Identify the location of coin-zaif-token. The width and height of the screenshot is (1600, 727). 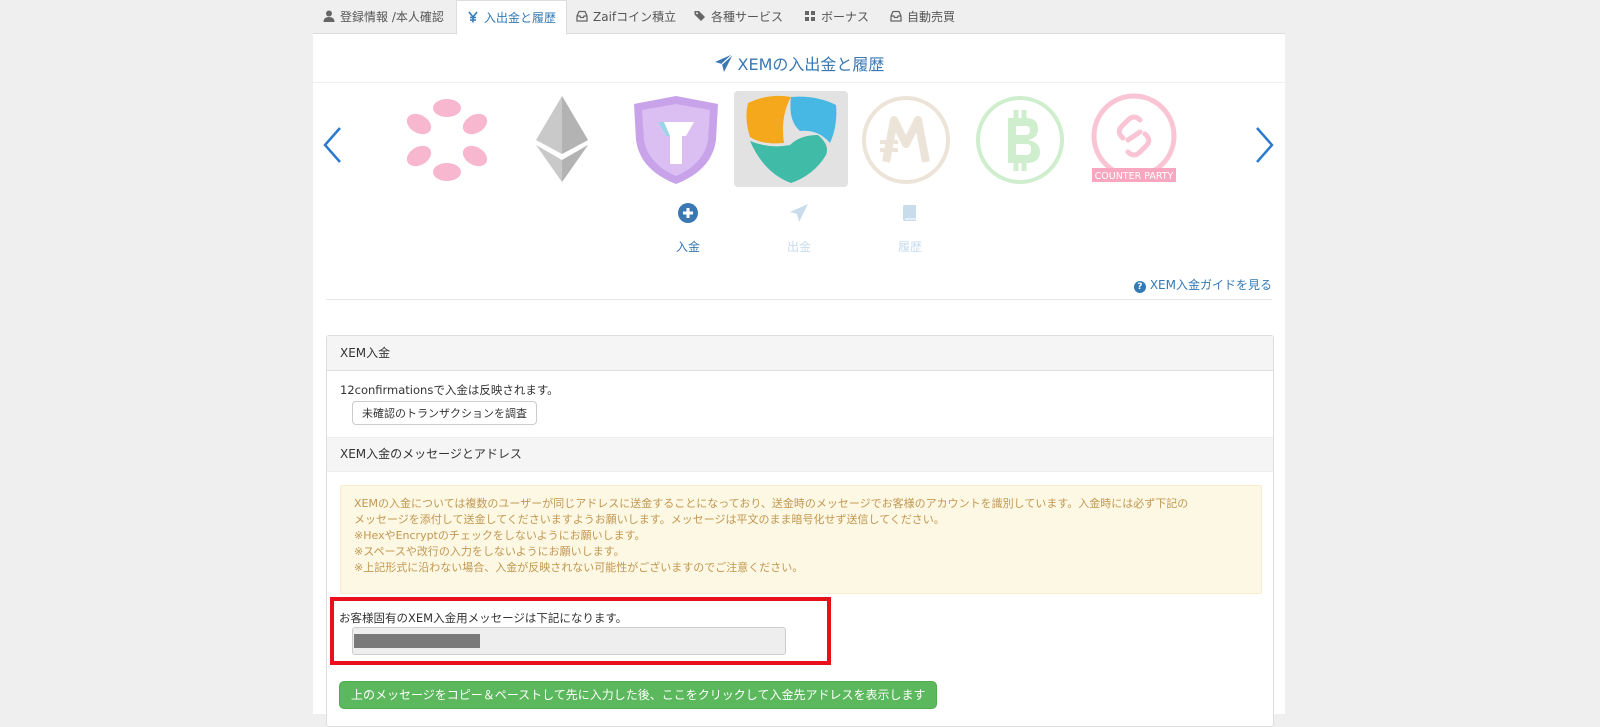
(676, 140).